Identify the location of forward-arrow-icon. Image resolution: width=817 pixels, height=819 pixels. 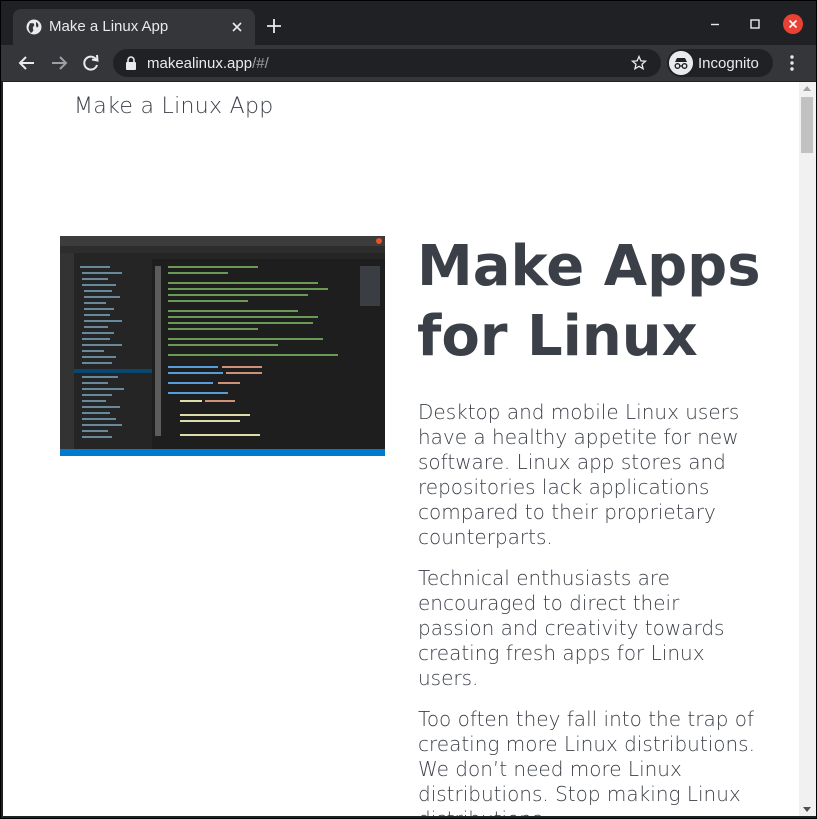
(59, 63).